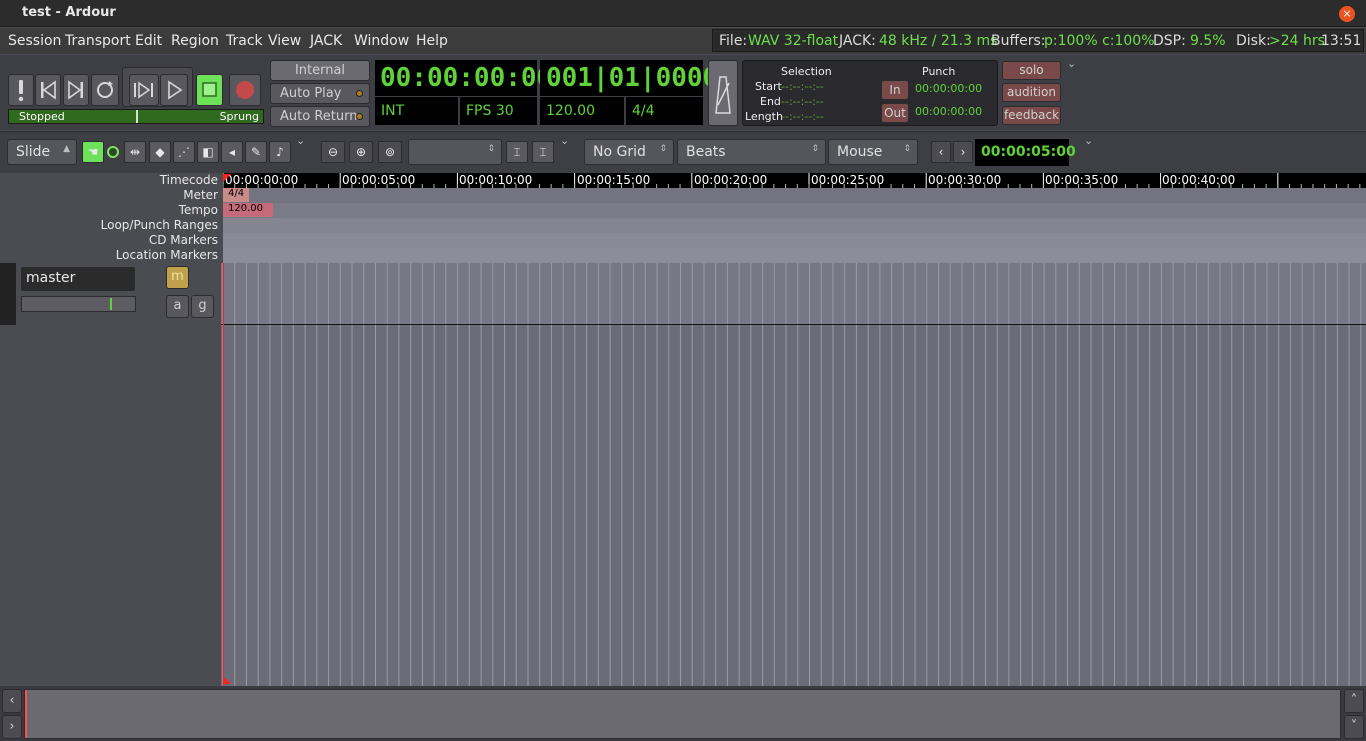 The image size is (1366, 741). I want to click on track-header-empty-area, so click(110, 505).